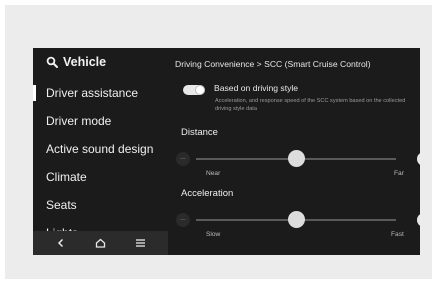  Describe the element at coordinates (100, 177) in the screenshot. I see `sidebar-item-climate: Climate` at that location.